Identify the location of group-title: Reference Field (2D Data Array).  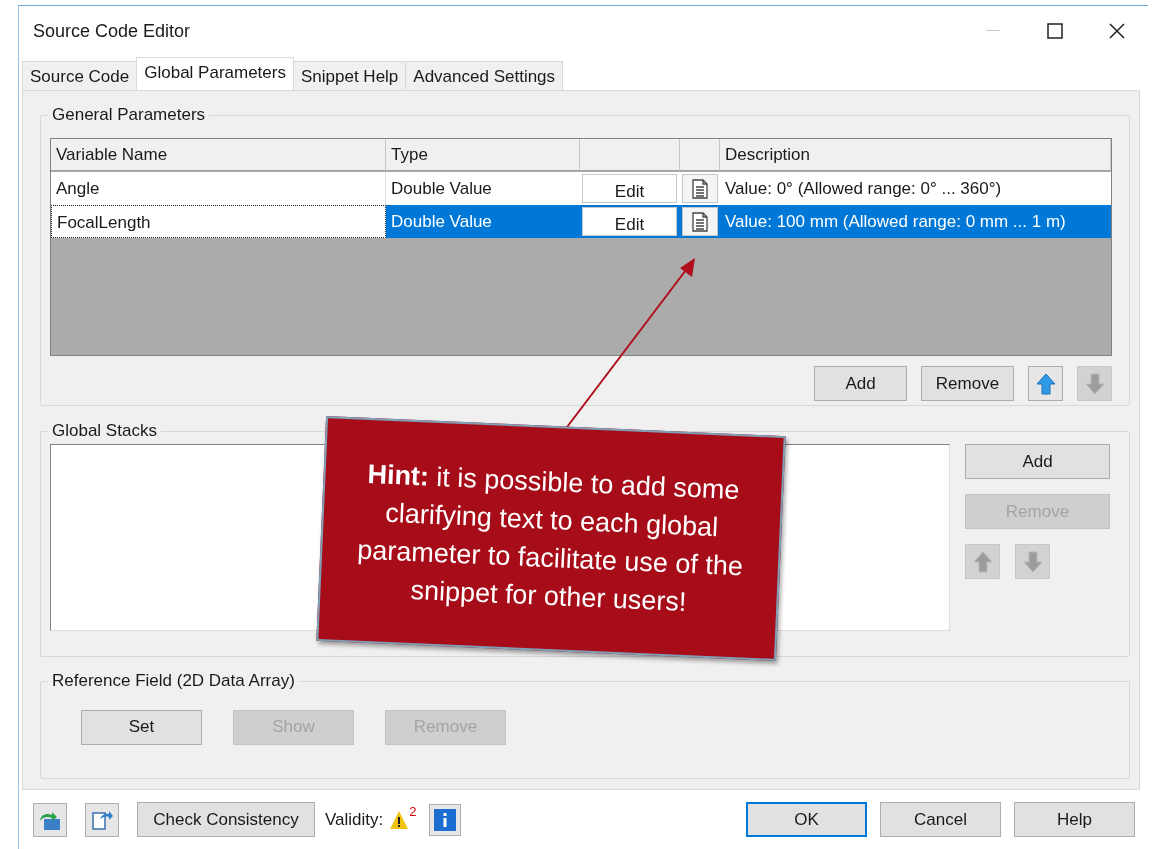
(173, 680).